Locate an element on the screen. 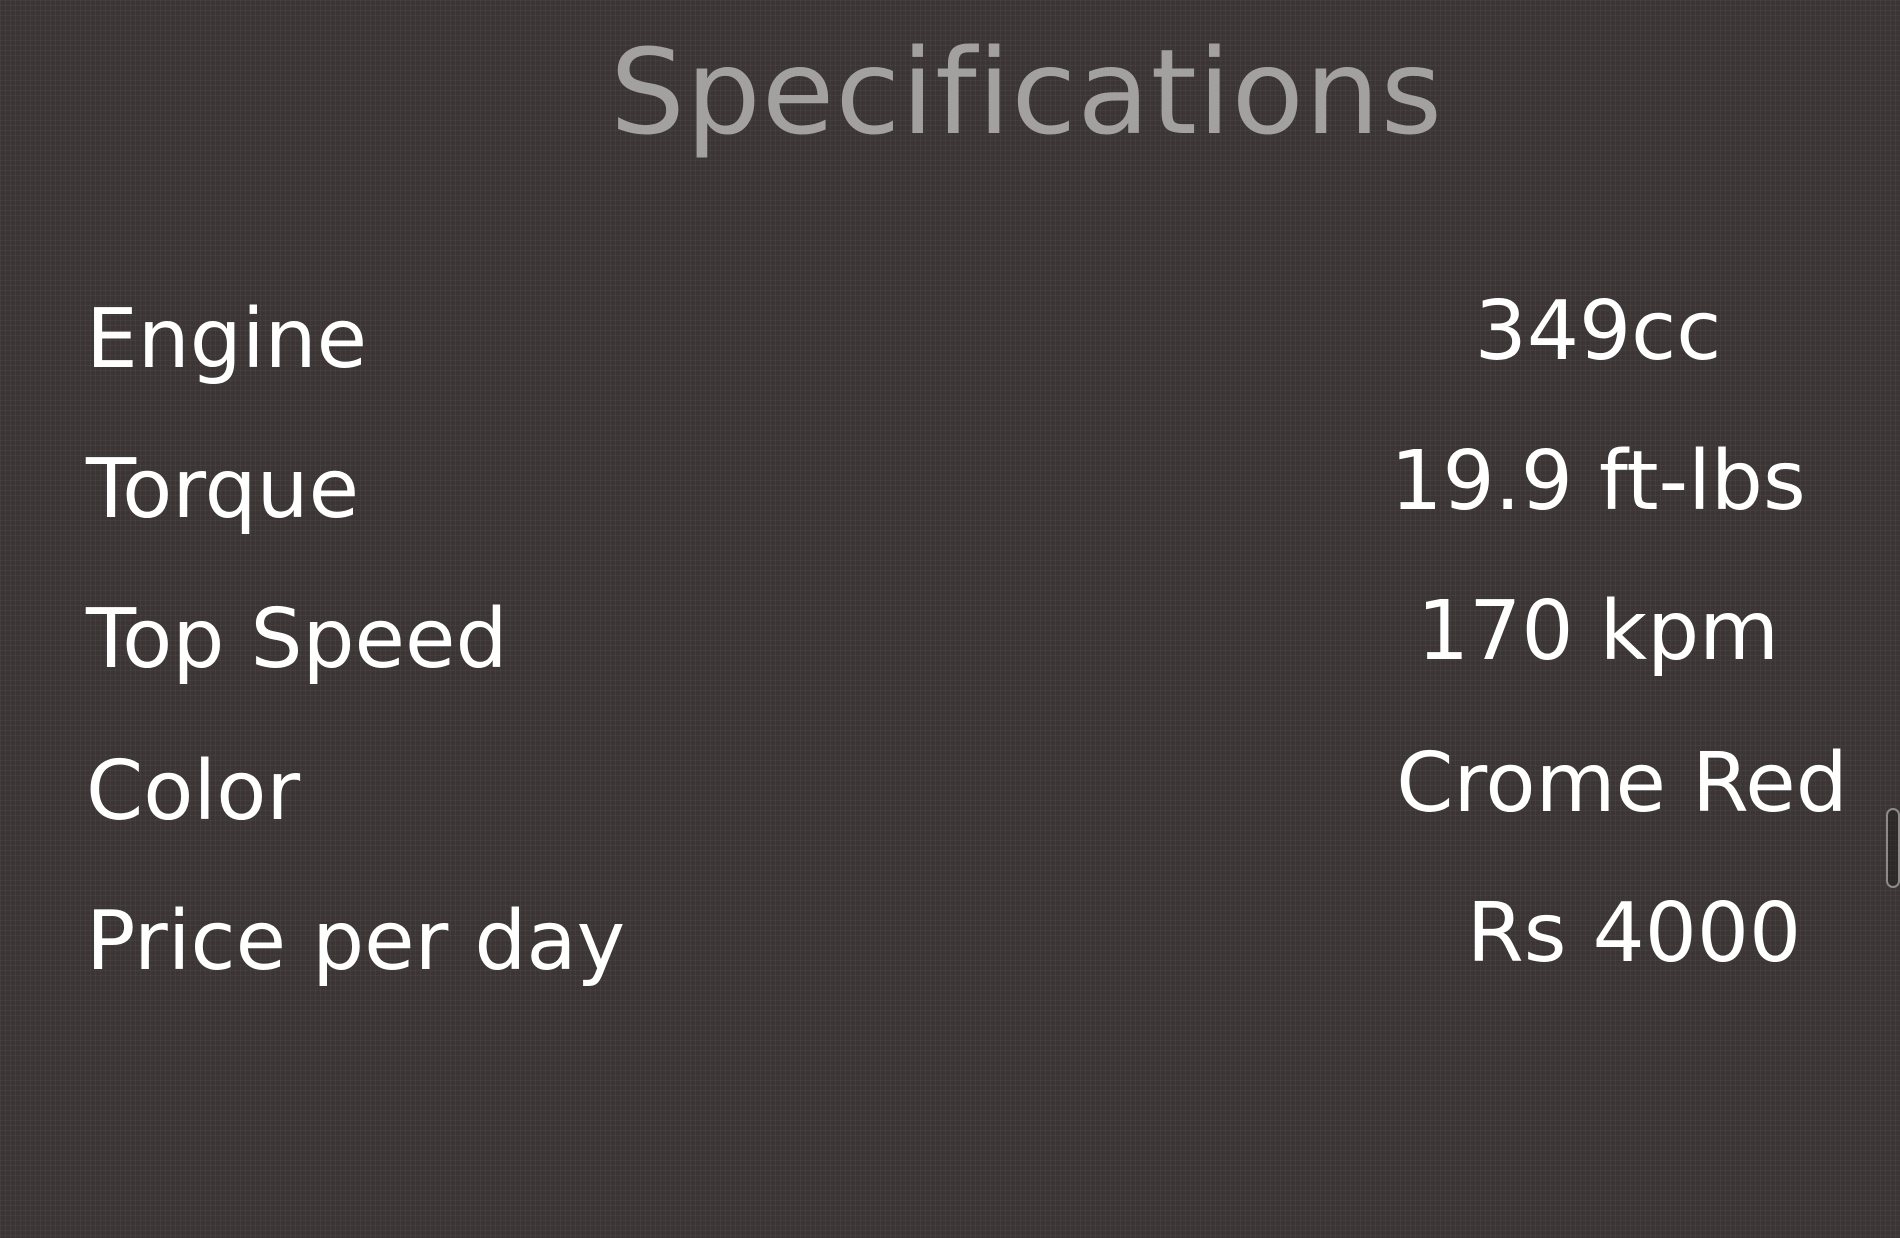 The width and height of the screenshot is (1900, 1238). vertical-scrollbar is located at coordinates (1893, 848).